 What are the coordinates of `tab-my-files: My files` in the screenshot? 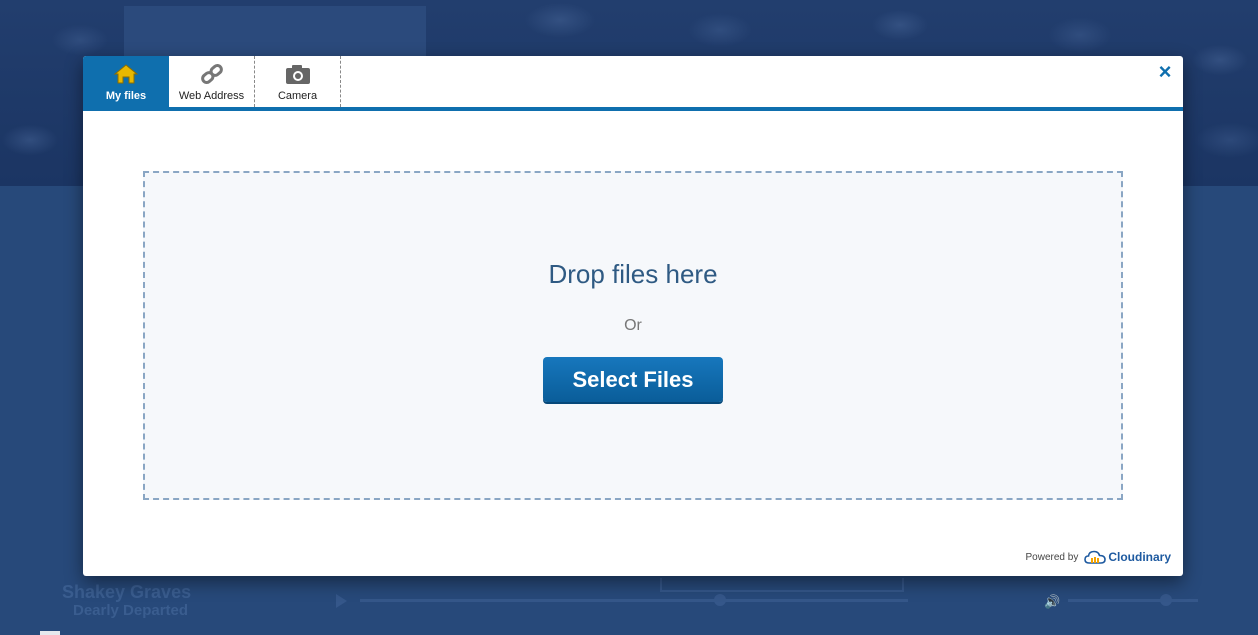 It's located at (126, 81).